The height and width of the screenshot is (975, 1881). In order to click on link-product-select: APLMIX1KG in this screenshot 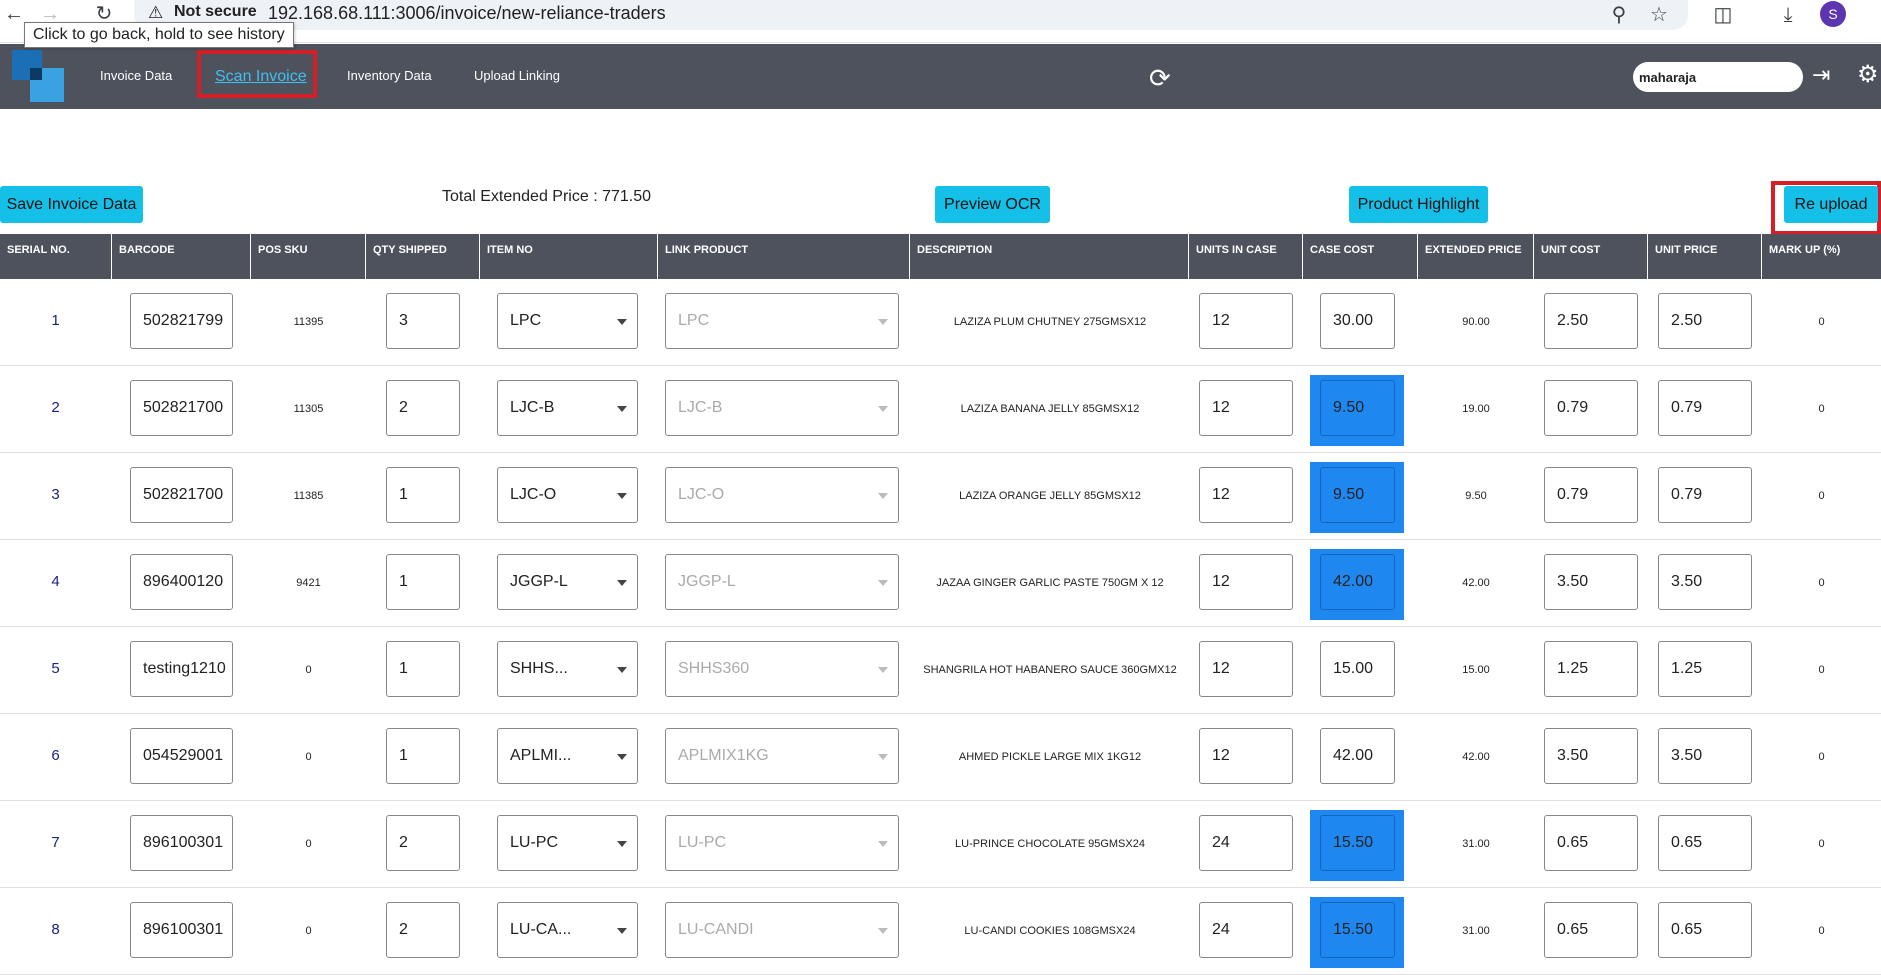, I will do `click(782, 756)`.